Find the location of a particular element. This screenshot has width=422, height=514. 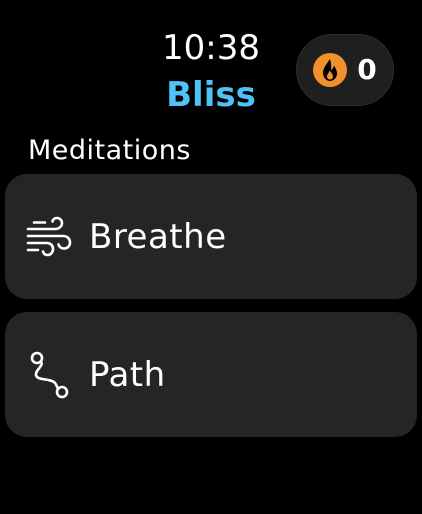

meditation-label: Path is located at coordinates (127, 374).